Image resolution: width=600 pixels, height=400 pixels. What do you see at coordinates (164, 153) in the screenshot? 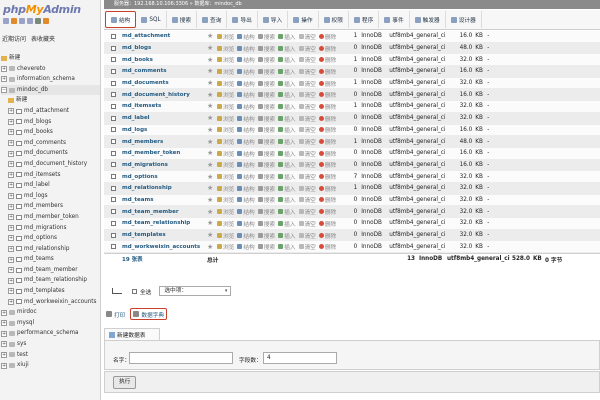
I see `table-name-link: md_member_token` at bounding box center [164, 153].